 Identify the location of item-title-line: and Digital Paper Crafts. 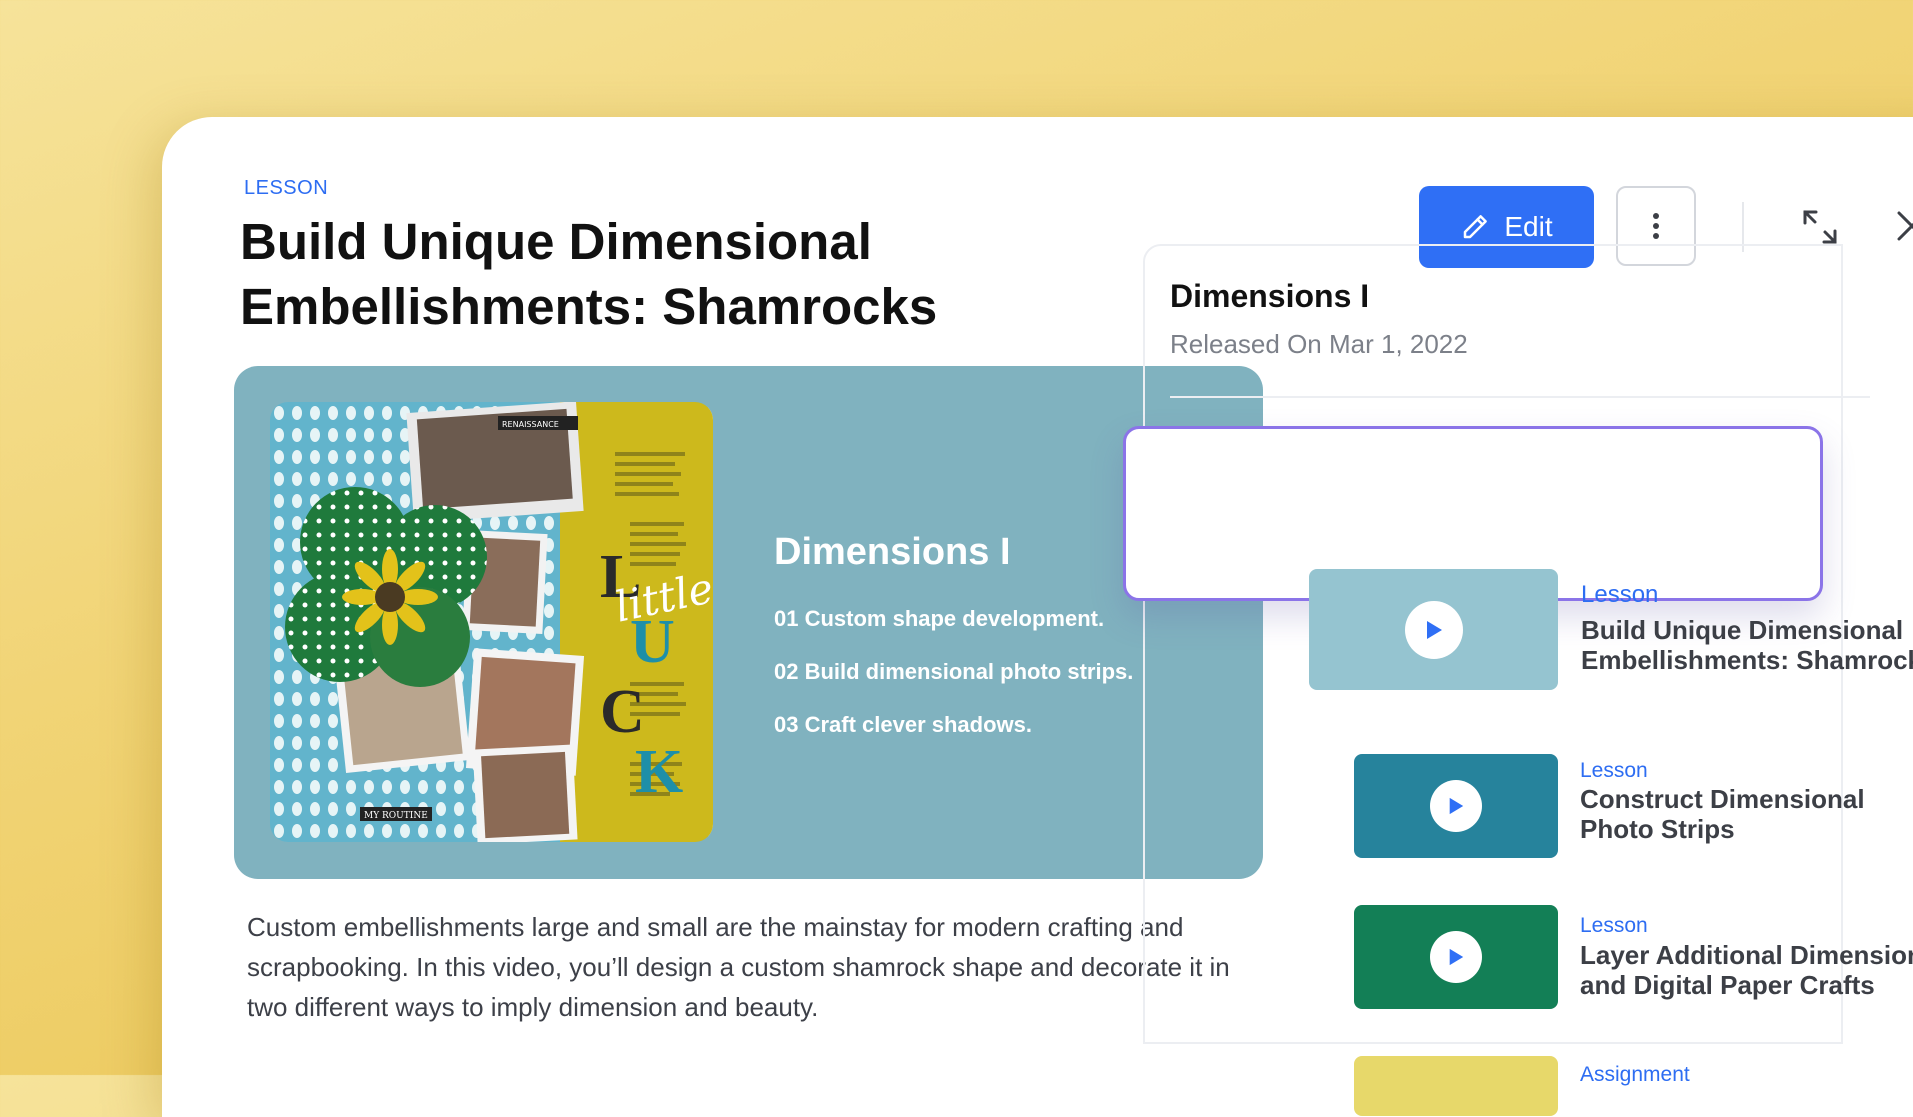
(1727, 985).